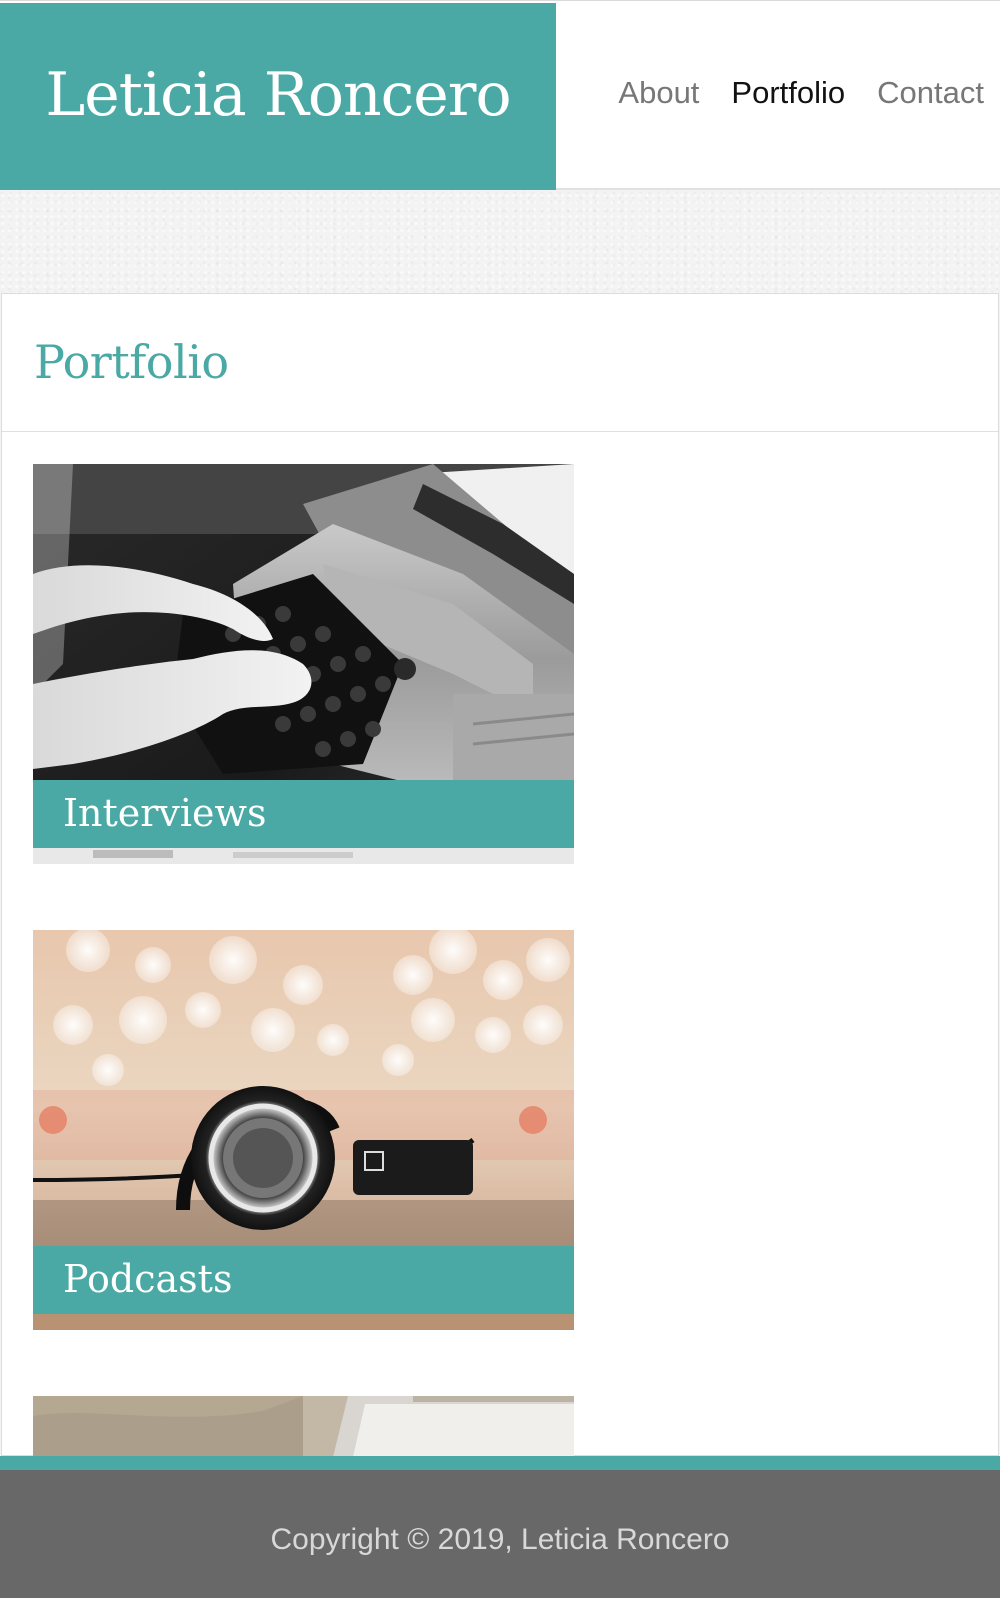 The height and width of the screenshot is (1598, 1000). I want to click on tile-caption: Podcasts, so click(303, 1280).